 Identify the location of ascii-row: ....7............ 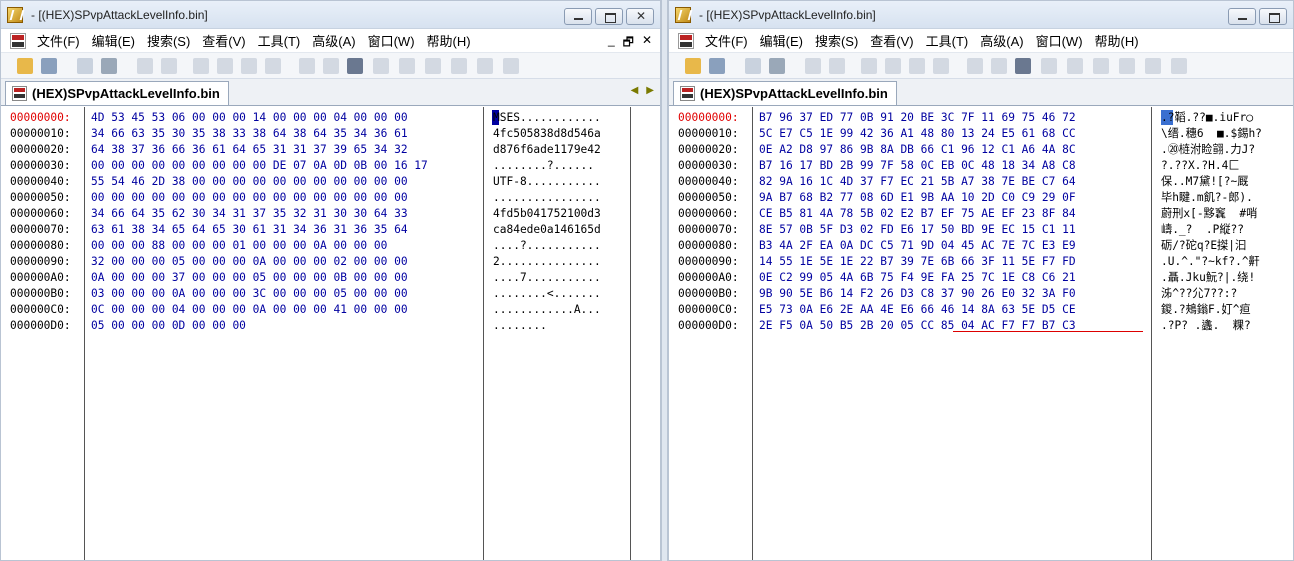
(547, 278).